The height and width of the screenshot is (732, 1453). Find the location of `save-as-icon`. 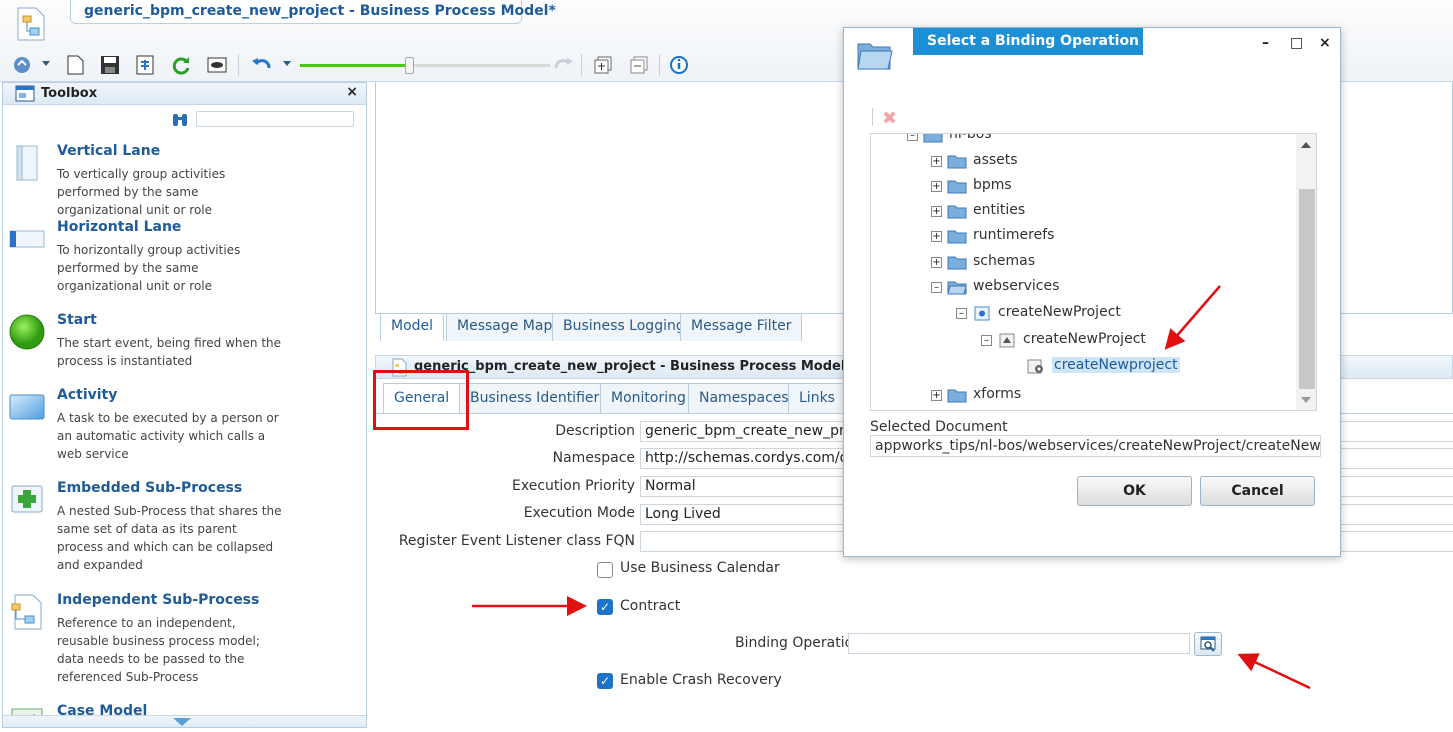

save-as-icon is located at coordinates (145, 65).